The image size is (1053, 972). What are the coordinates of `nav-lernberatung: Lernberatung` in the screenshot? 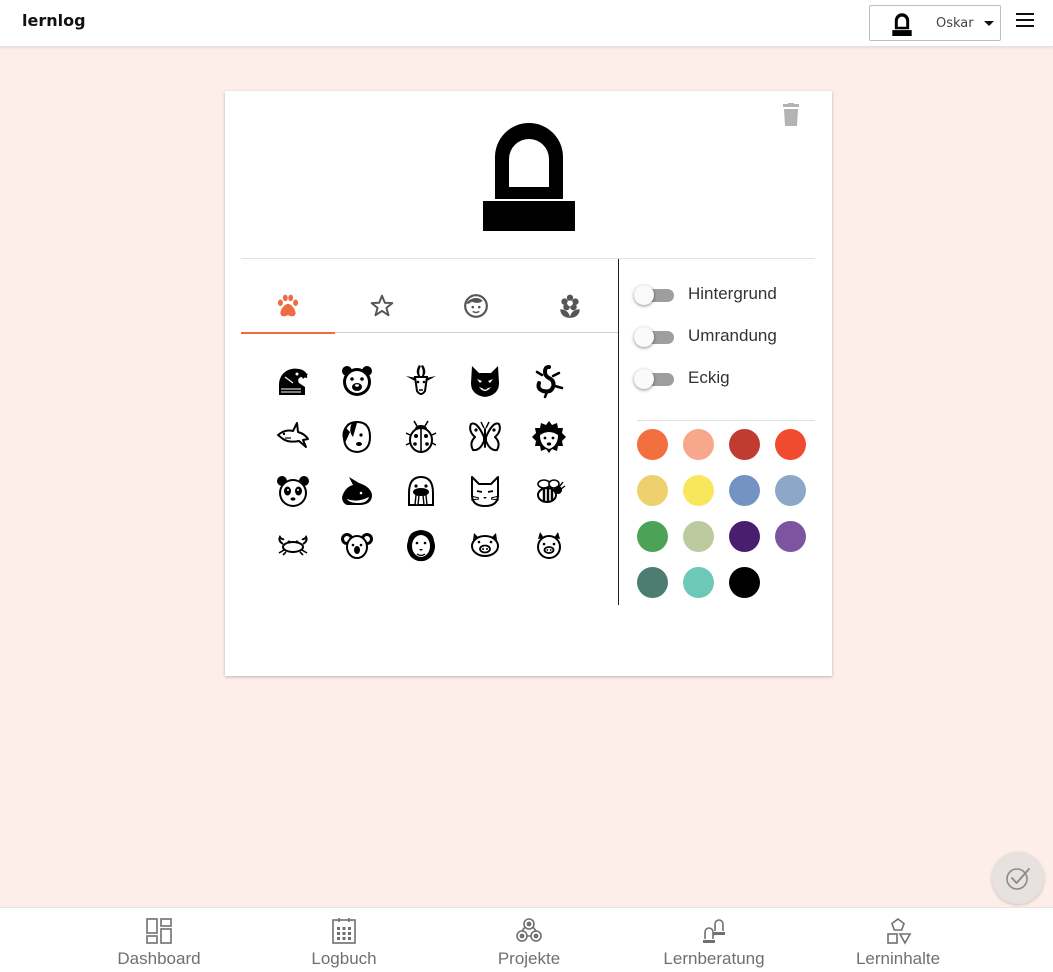 It's located at (714, 940).